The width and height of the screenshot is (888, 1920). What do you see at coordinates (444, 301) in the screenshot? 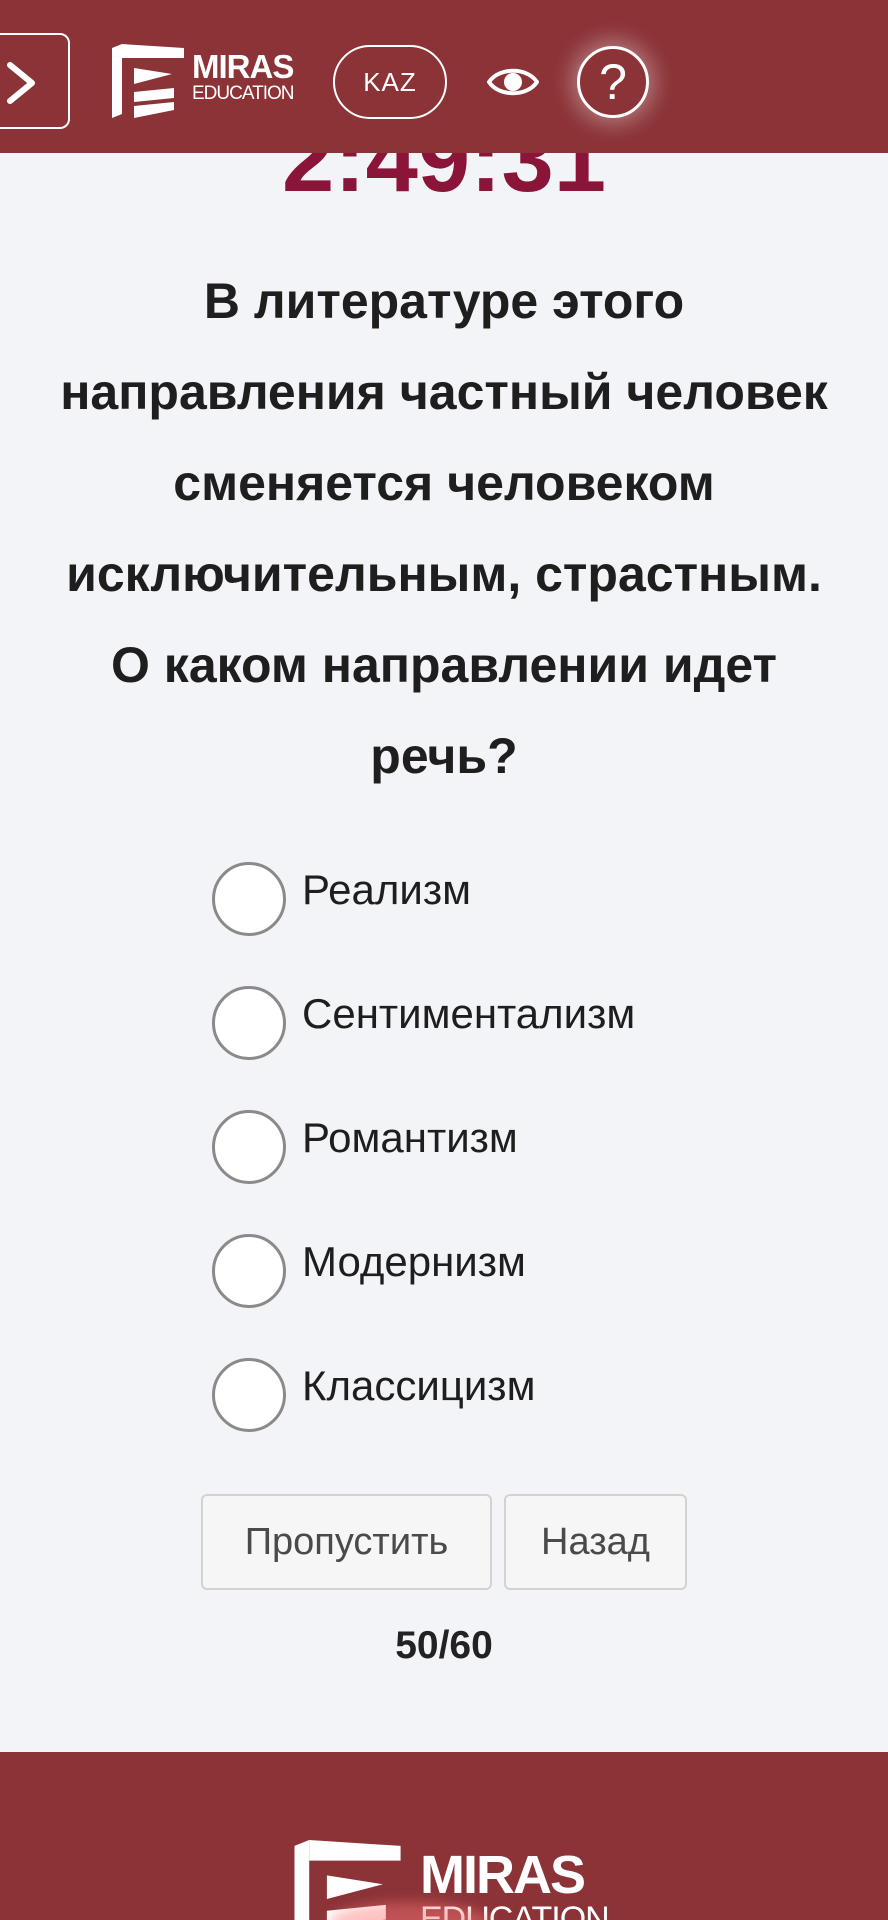
I see `question-line: В литературе этого` at bounding box center [444, 301].